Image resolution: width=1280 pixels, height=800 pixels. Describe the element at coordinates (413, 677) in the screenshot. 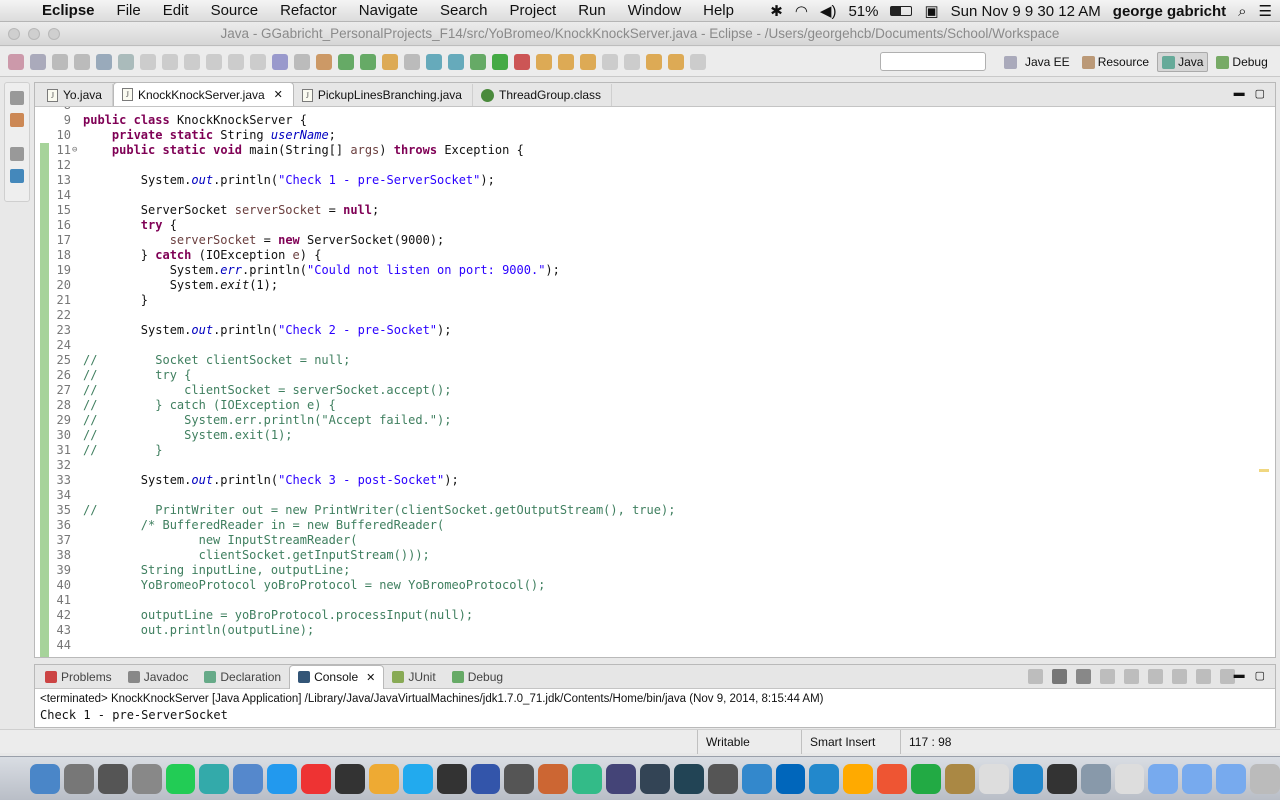

I see `view-tab-junit: JUnit` at that location.